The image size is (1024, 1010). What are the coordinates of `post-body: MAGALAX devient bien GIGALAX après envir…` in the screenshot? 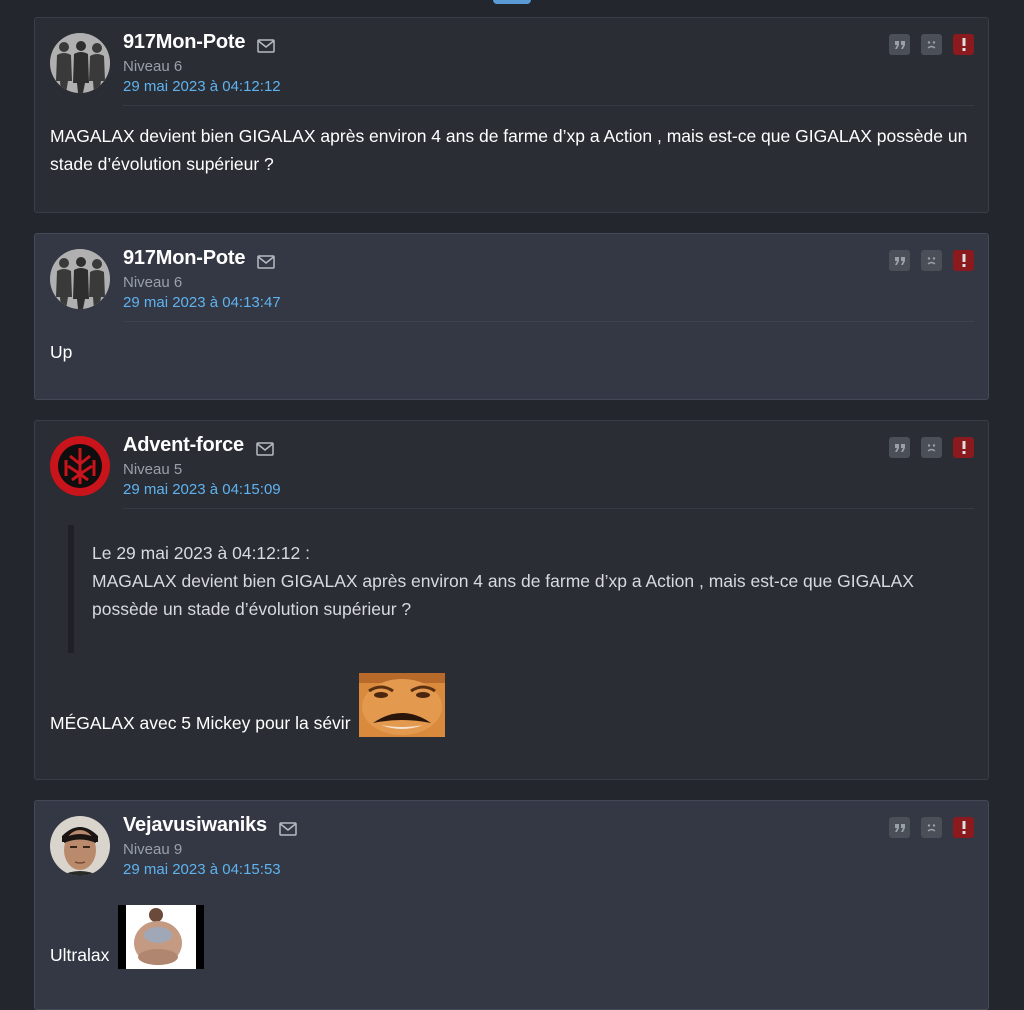 It's located at (509, 150).